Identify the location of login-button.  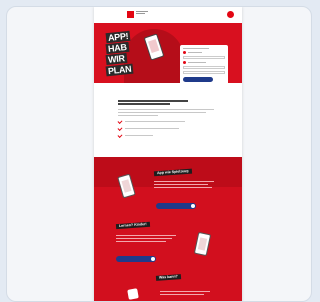
(198, 79).